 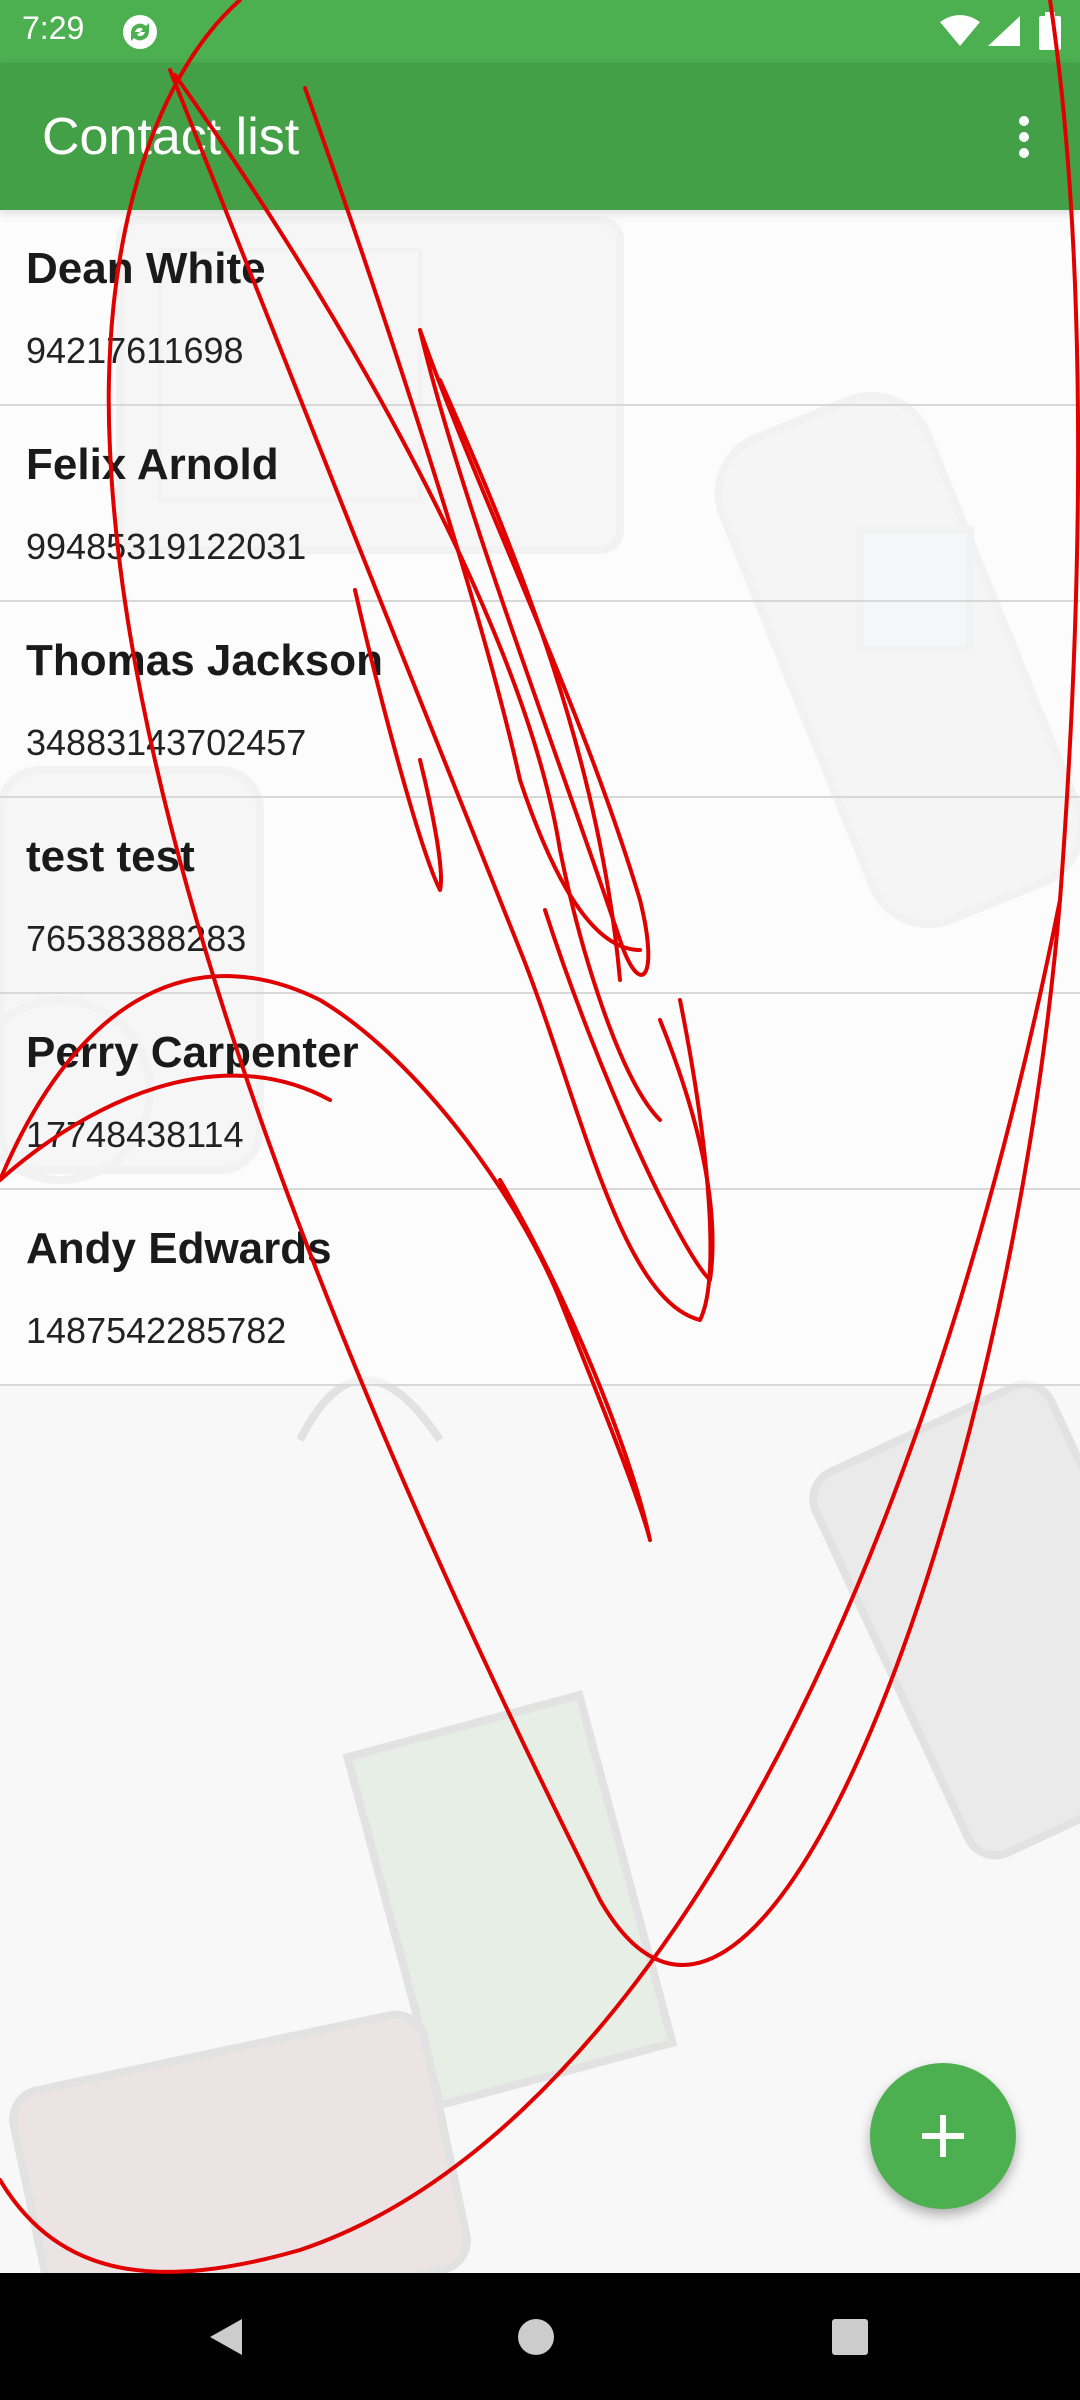 I want to click on sync-icon, so click(x=140, y=32).